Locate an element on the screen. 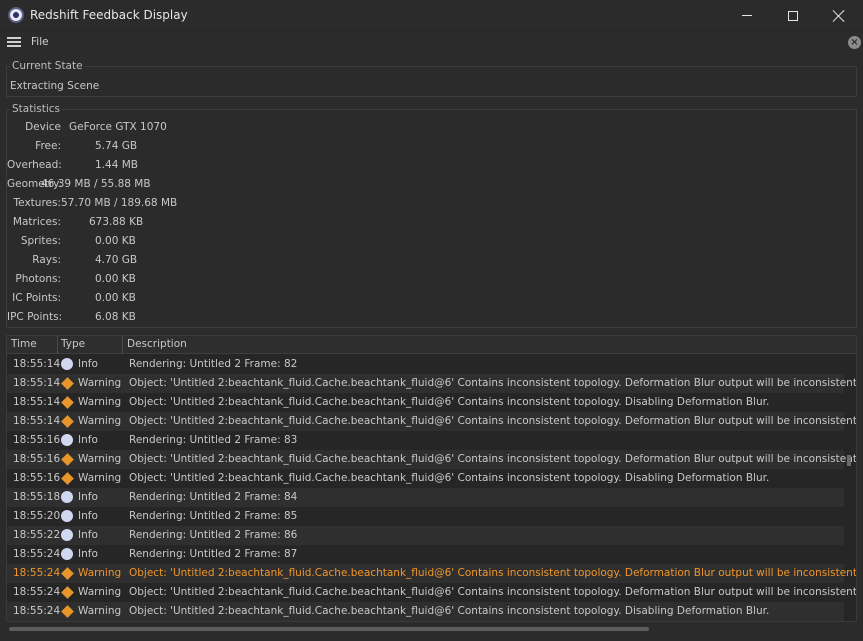 This screenshot has height=641, width=863. stat-label: Device is located at coordinates (43, 127).